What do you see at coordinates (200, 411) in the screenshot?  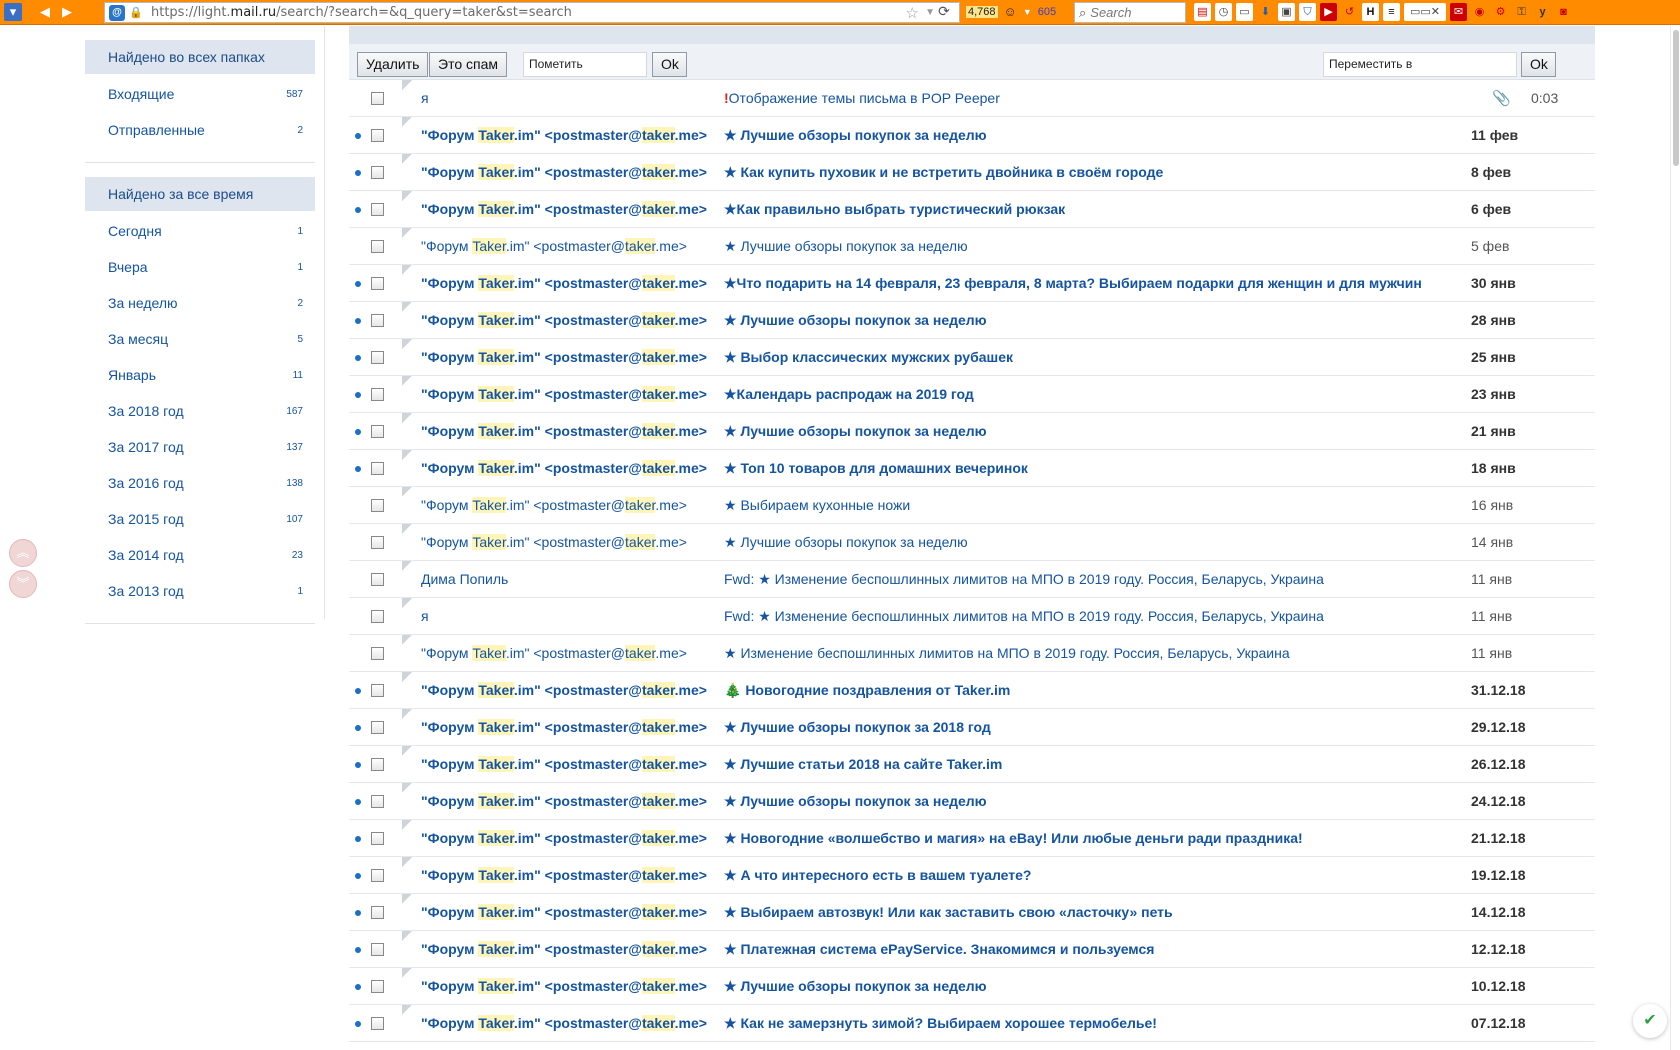 I see `sidebar-period-item: За 2018 год 167` at bounding box center [200, 411].